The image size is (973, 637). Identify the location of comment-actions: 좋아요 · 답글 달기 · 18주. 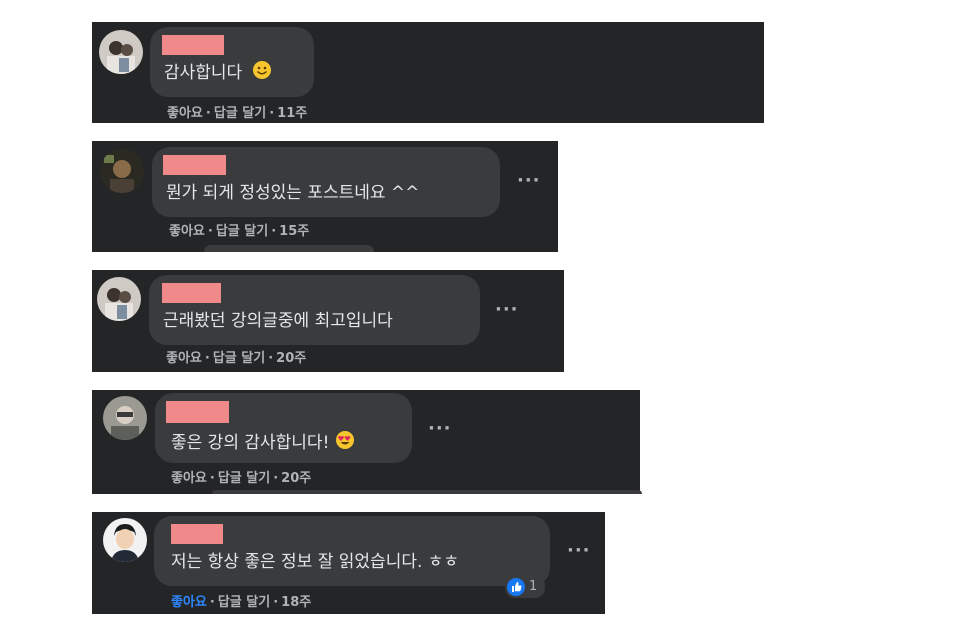
(241, 600).